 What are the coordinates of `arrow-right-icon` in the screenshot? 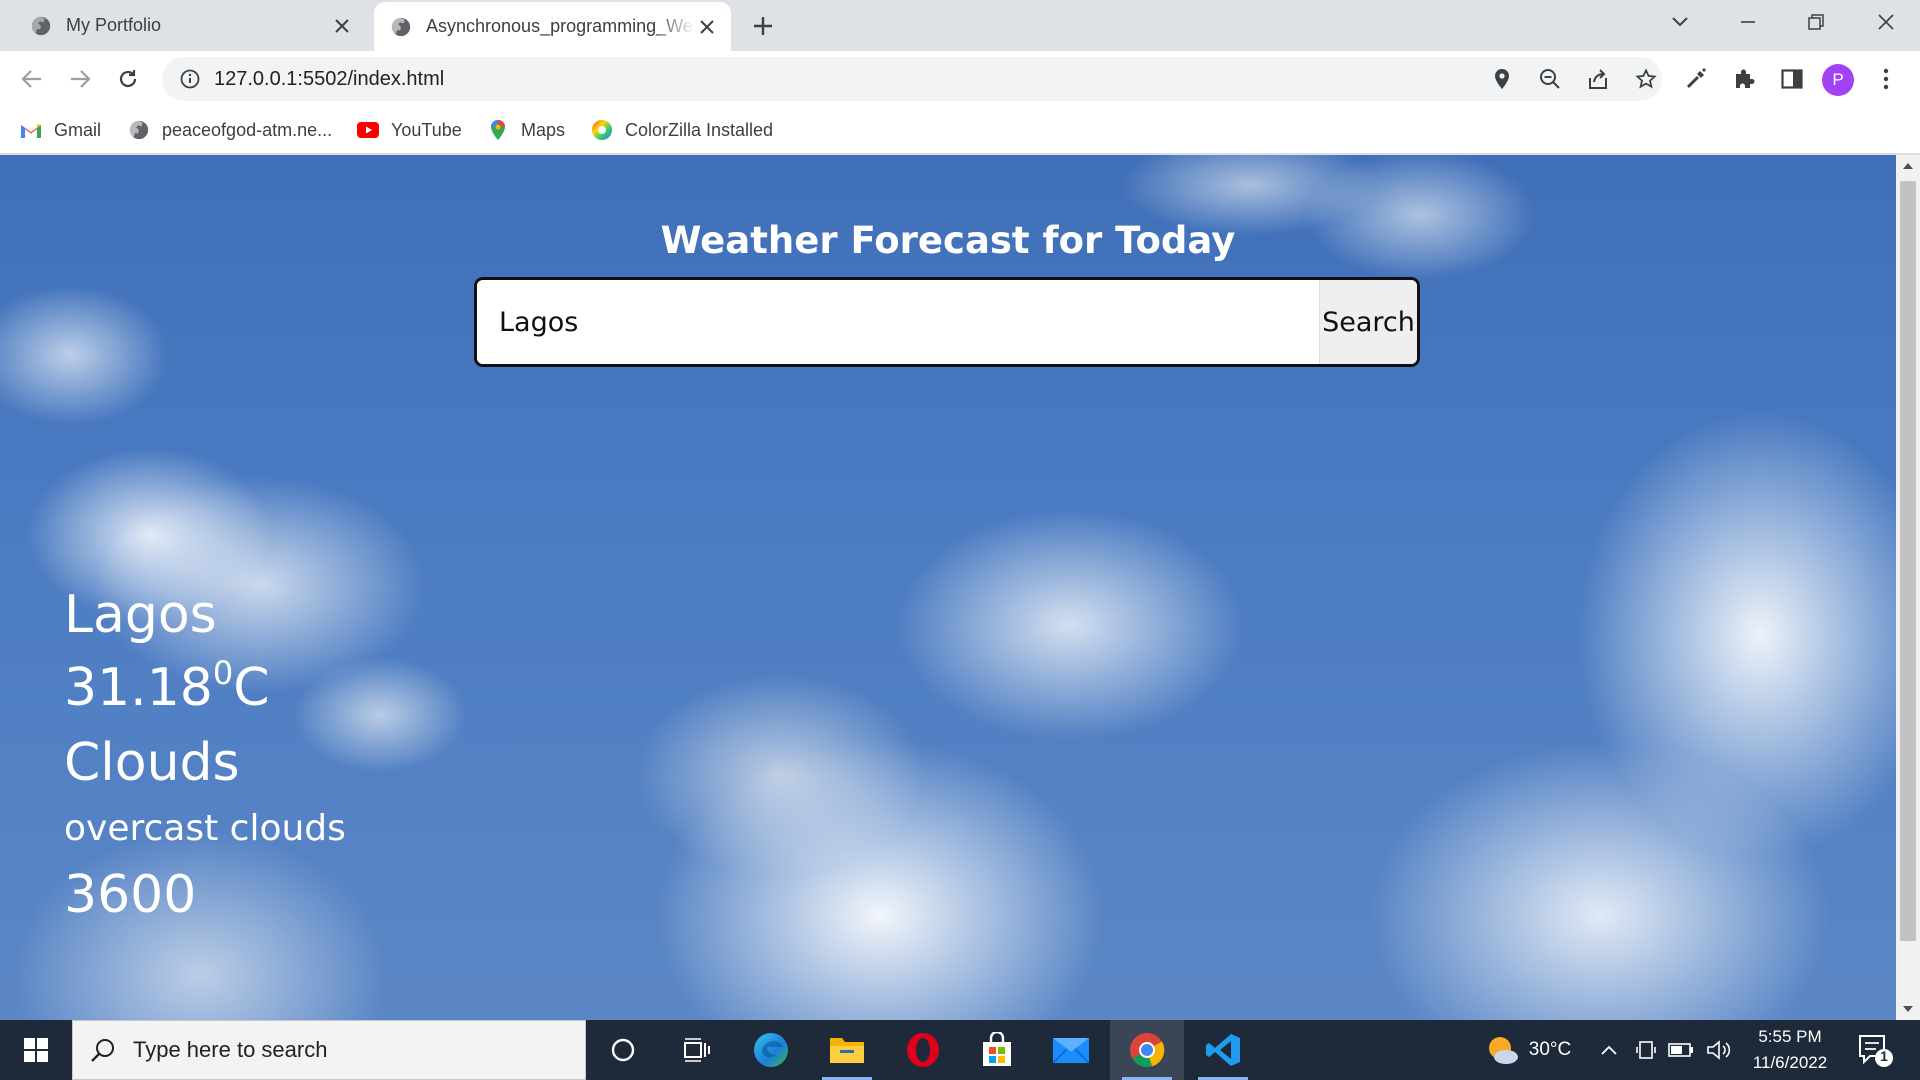 It's located at (81, 79).